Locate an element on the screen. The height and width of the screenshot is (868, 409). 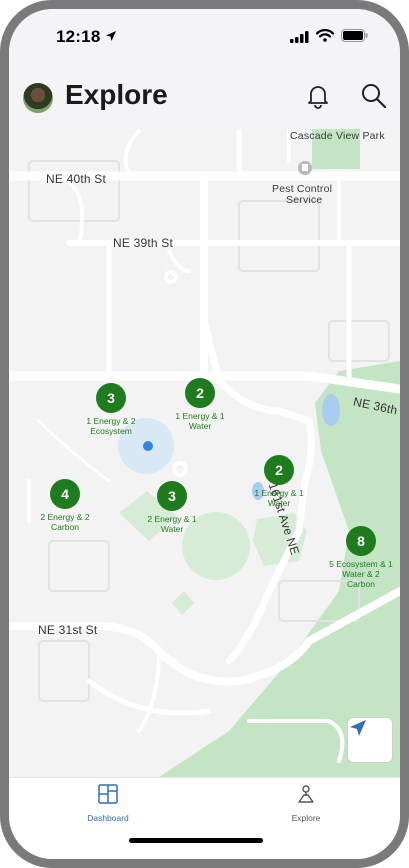
map-cluster: 4 2 Energy & 2 Carbon is located at coordinates (65, 505).